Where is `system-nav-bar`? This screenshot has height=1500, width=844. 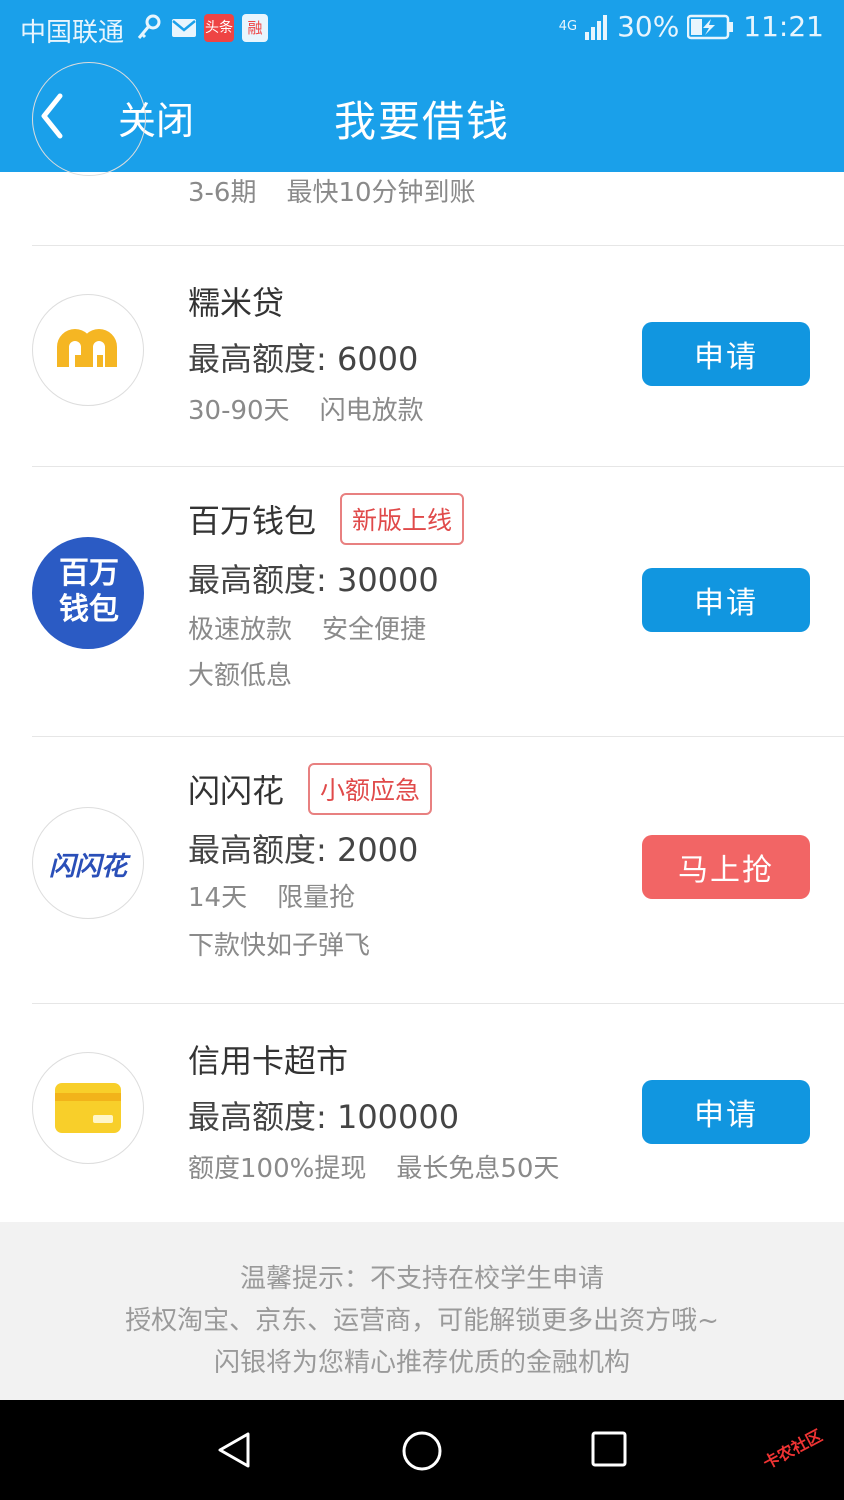
system-nav-bar is located at coordinates (422, 1450).